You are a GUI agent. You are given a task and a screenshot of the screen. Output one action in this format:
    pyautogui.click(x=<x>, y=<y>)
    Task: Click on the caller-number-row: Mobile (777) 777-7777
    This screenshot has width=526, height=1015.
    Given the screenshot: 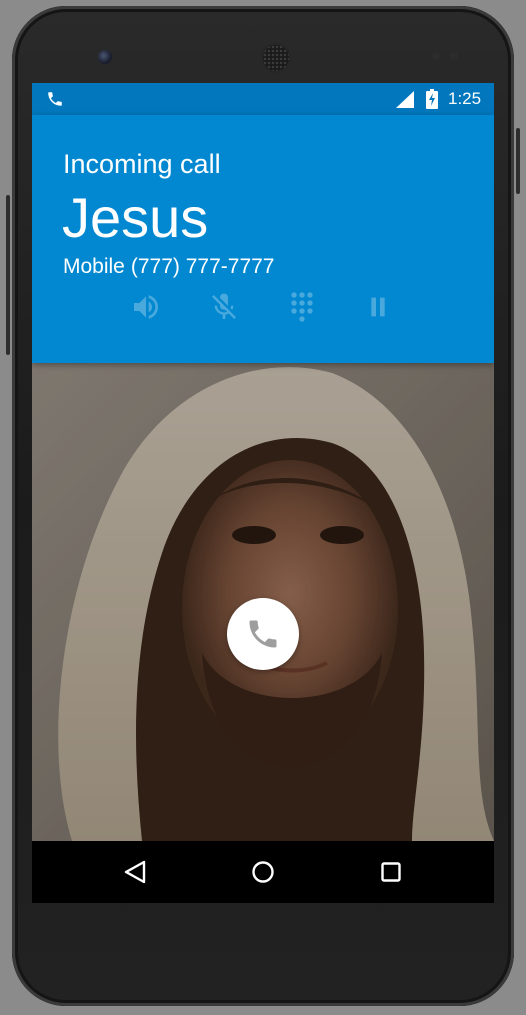 What is the action you would take?
    pyautogui.click(x=171, y=267)
    